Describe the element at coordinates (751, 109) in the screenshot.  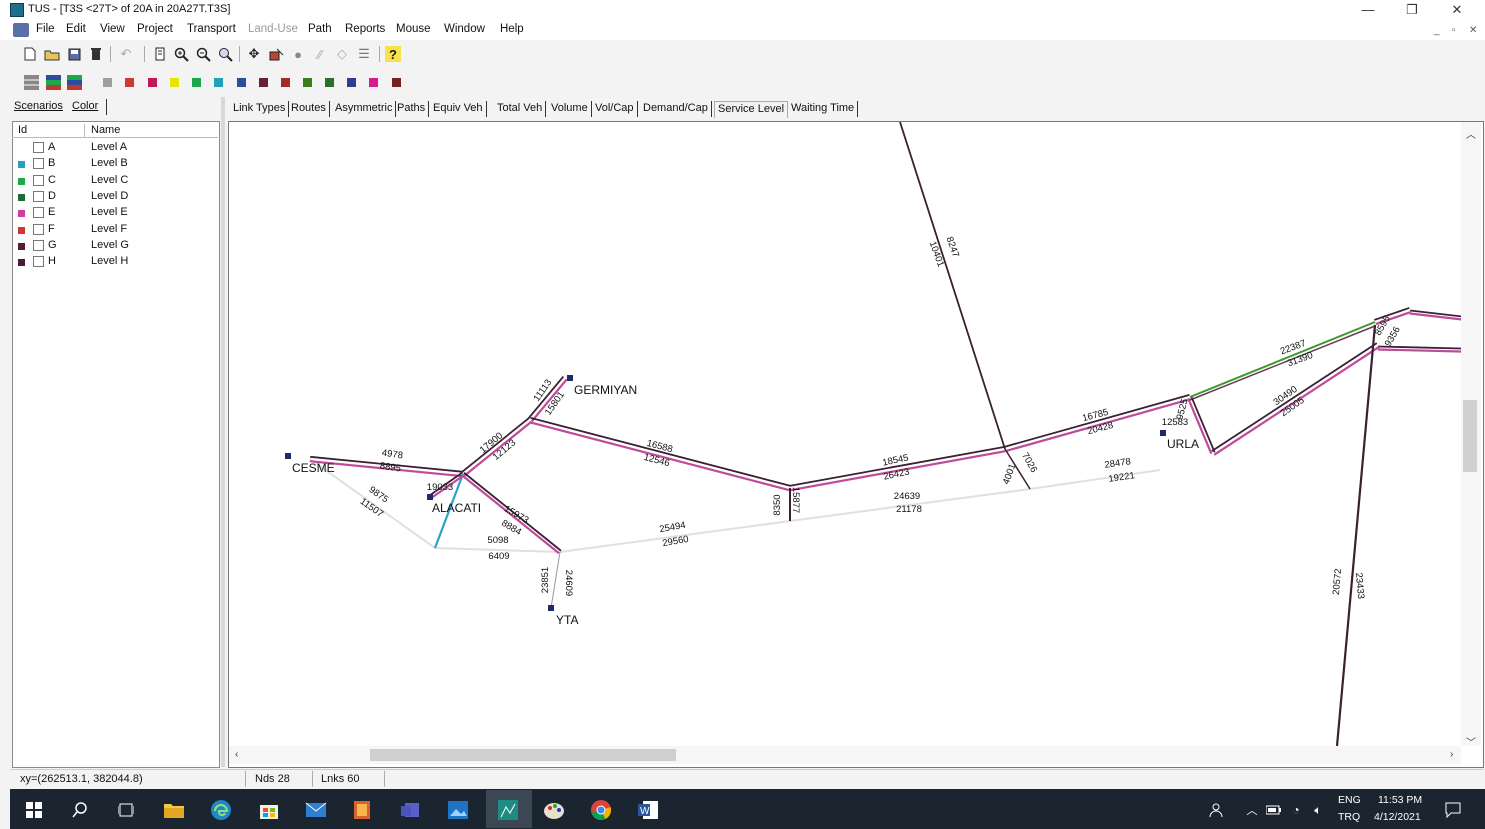
I see `map-tab-service-level: Service Level` at that location.